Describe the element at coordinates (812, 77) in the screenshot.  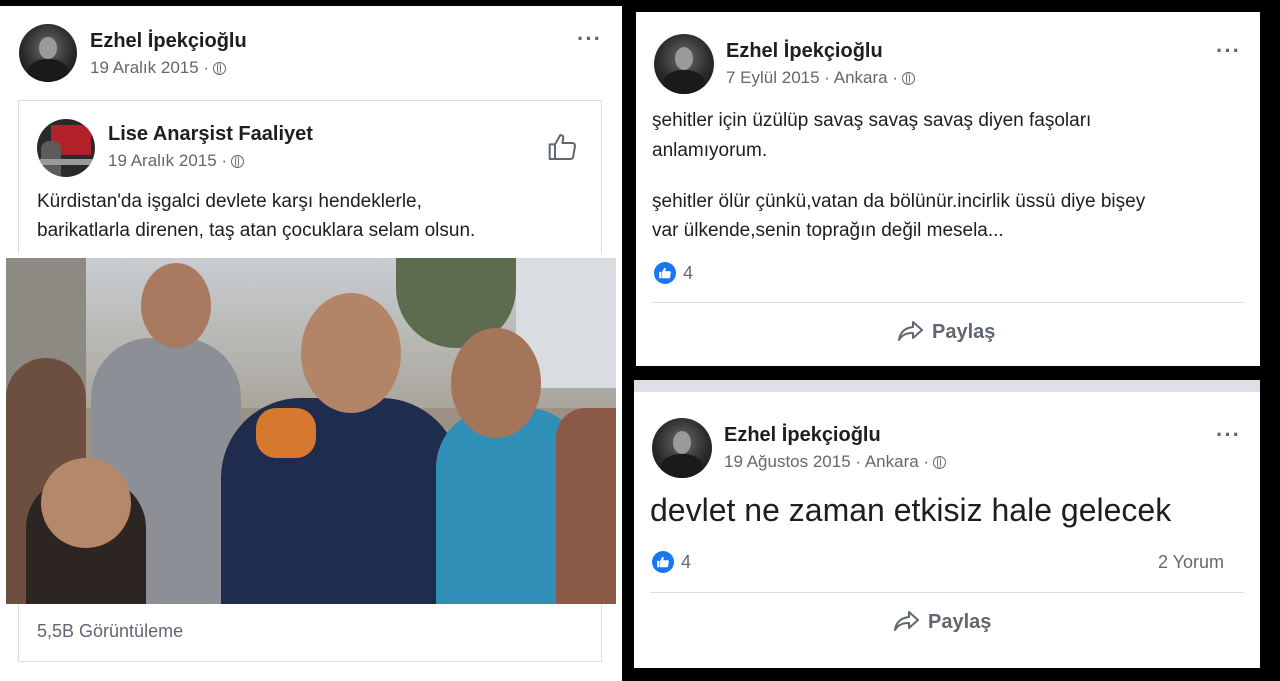
I see `post-date-text: 7 Eylül 2015 · Ankara ·` at that location.